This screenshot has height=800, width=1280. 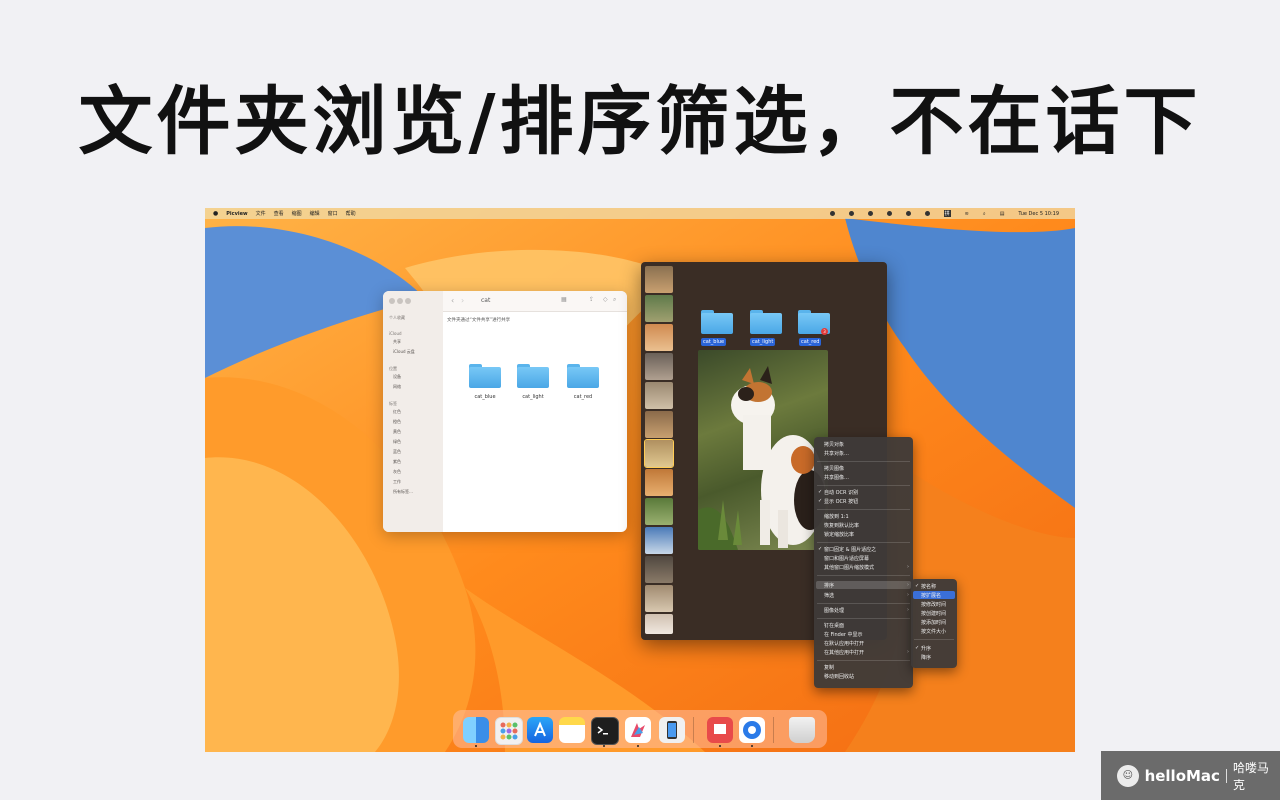 What do you see at coordinates (400, 301) in the screenshot?
I see `minimize-button` at bounding box center [400, 301].